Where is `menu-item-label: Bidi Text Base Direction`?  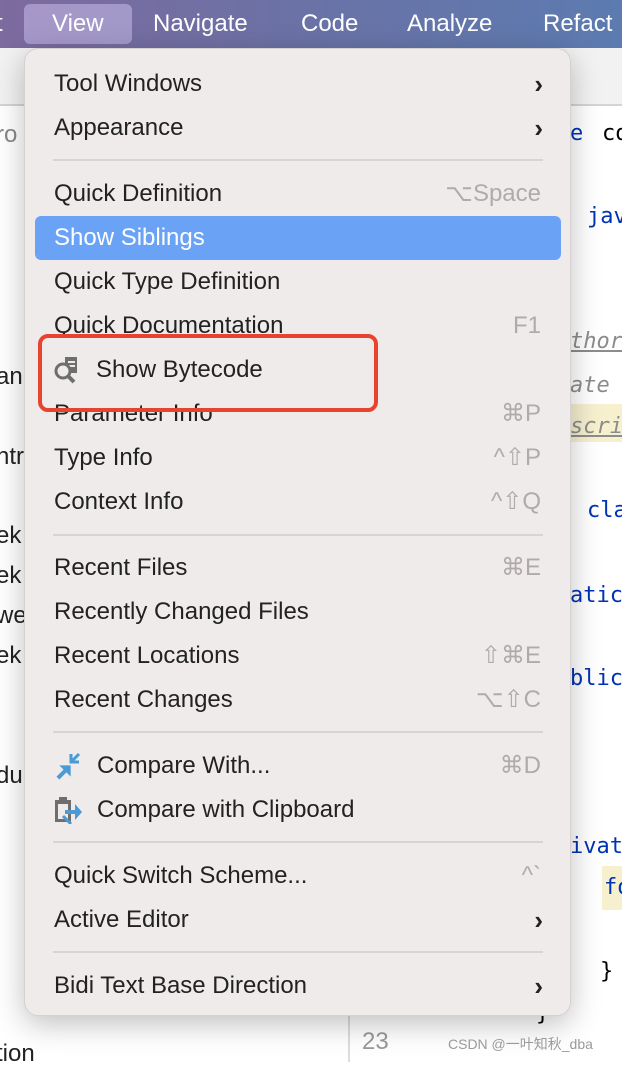
menu-item-label: Bidi Text Base Direction is located at coordinates (181, 985).